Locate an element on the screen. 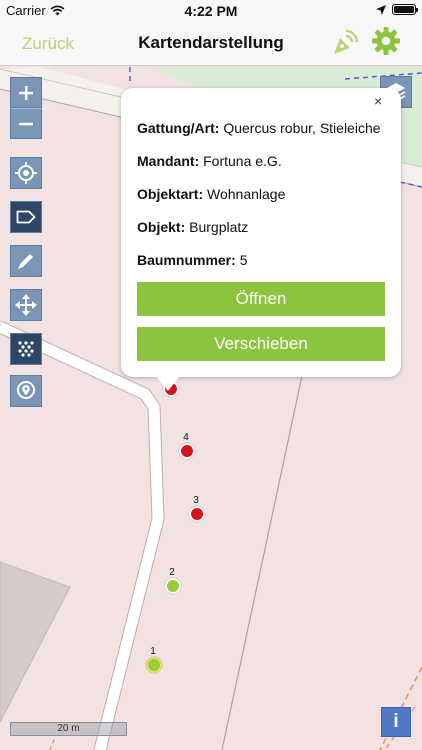  status-right-group is located at coordinates (397, 9).